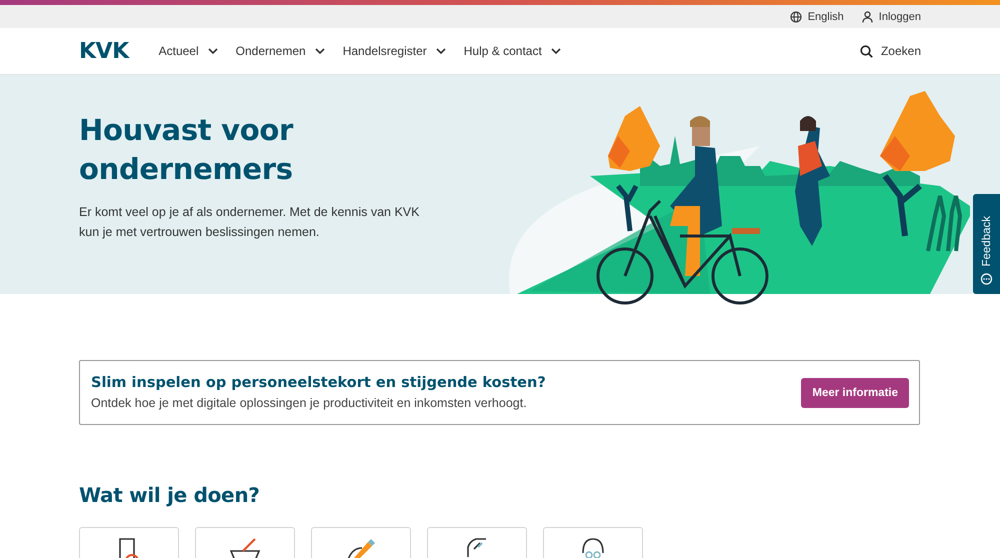  What do you see at coordinates (170, 495) in the screenshot?
I see `section-title: Wat wil je doen?` at bounding box center [170, 495].